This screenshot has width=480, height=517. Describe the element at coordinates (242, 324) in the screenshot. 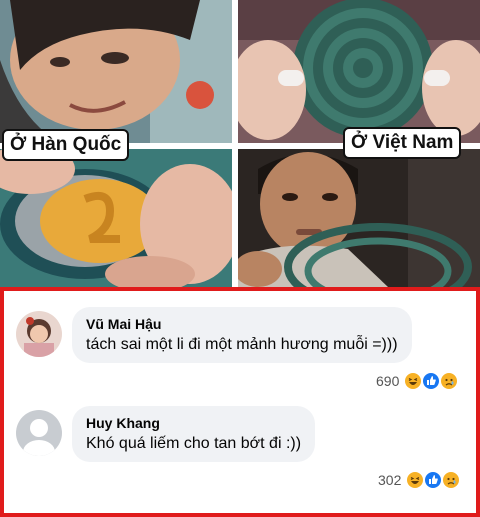

I see `commenter-name: Vũ Mai Hậu` at that location.